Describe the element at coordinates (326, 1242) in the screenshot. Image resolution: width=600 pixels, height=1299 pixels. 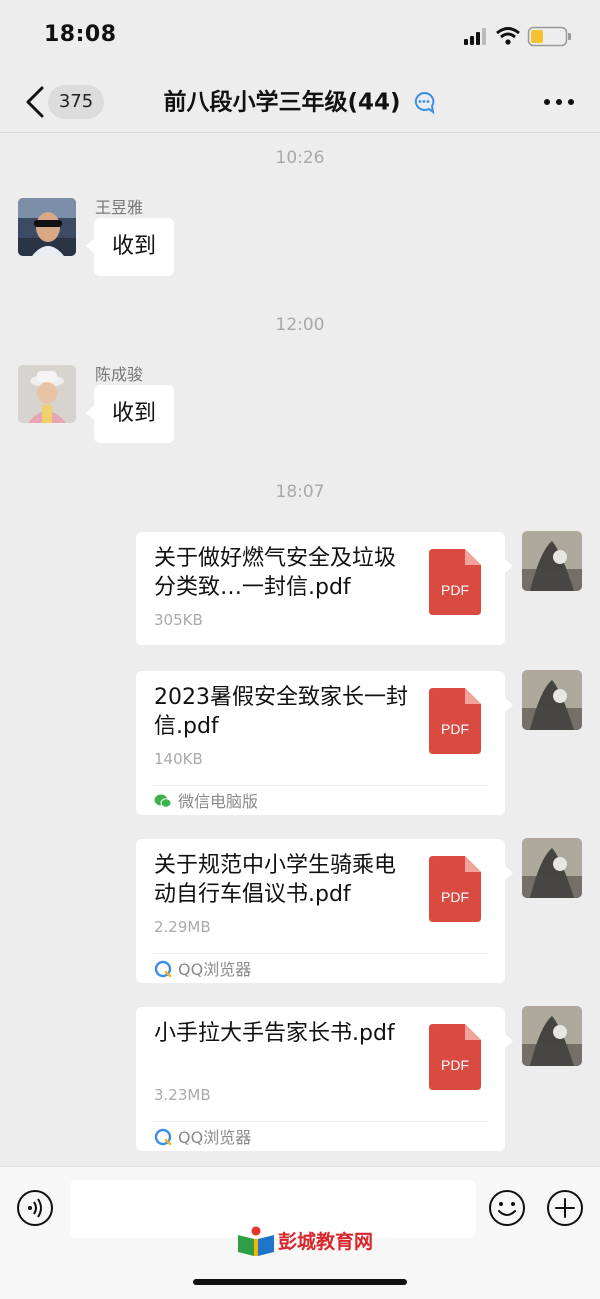
I see `watermark-text: 彭城教育网` at that location.